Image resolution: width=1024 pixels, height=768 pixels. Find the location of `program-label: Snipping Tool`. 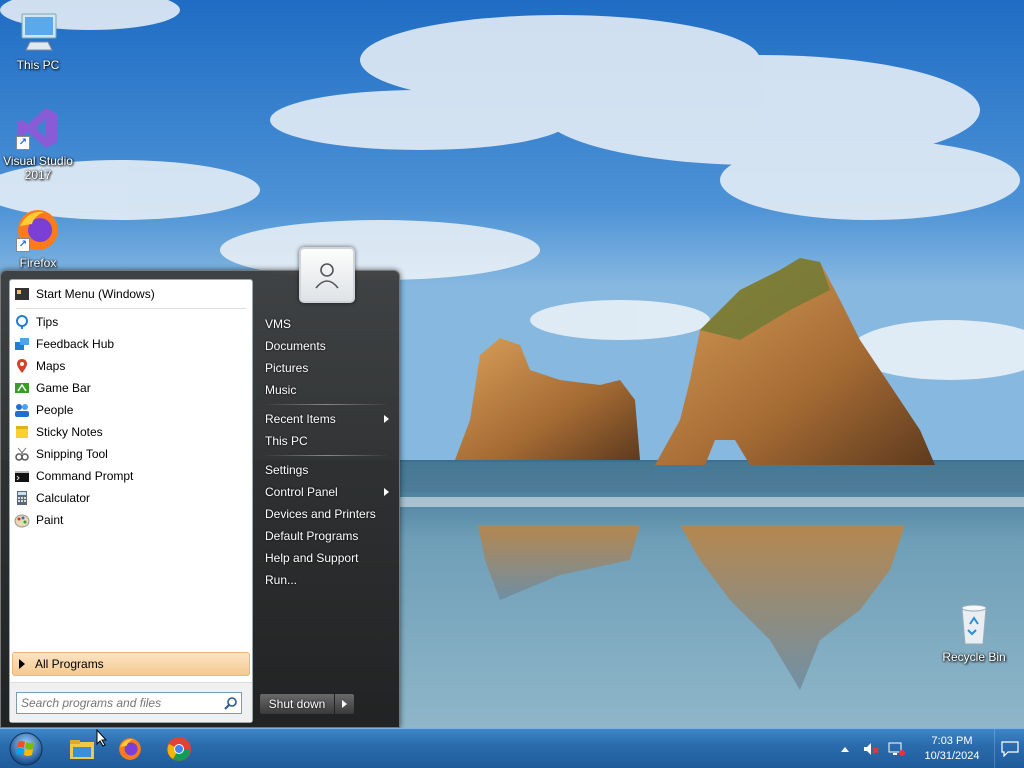

program-label: Snipping Tool is located at coordinates (72, 454).